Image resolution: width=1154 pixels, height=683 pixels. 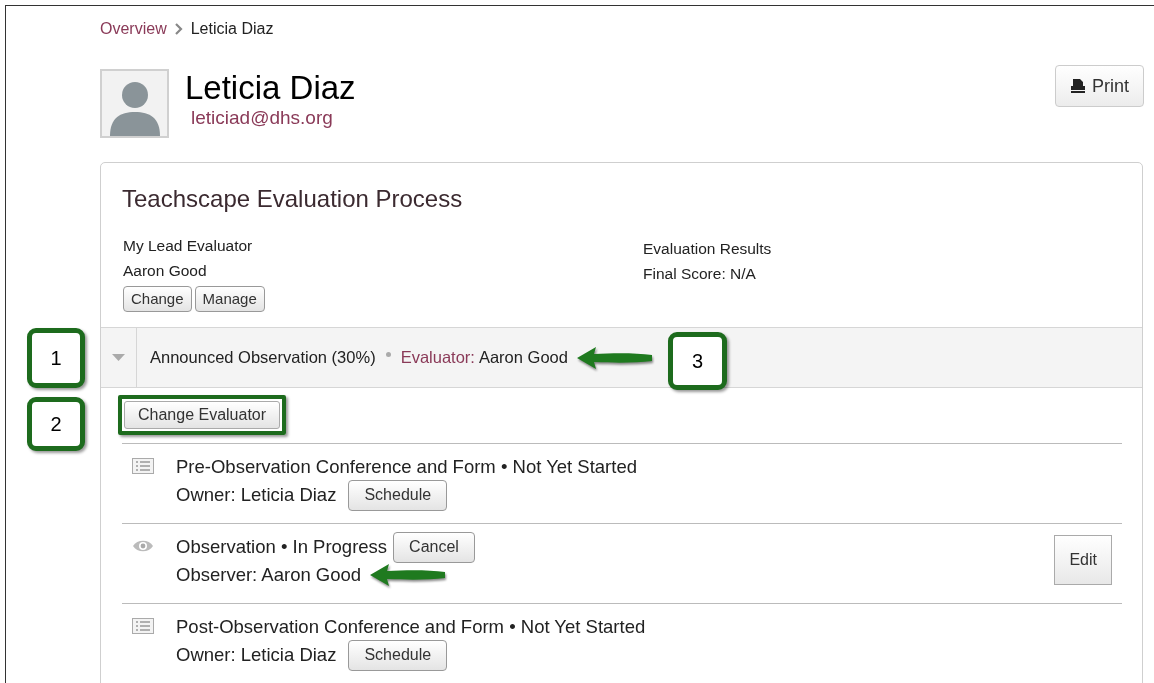 What do you see at coordinates (411, 627) in the screenshot?
I see `step-title: Post-Observation Conference and Form • Not Yet Started` at bounding box center [411, 627].